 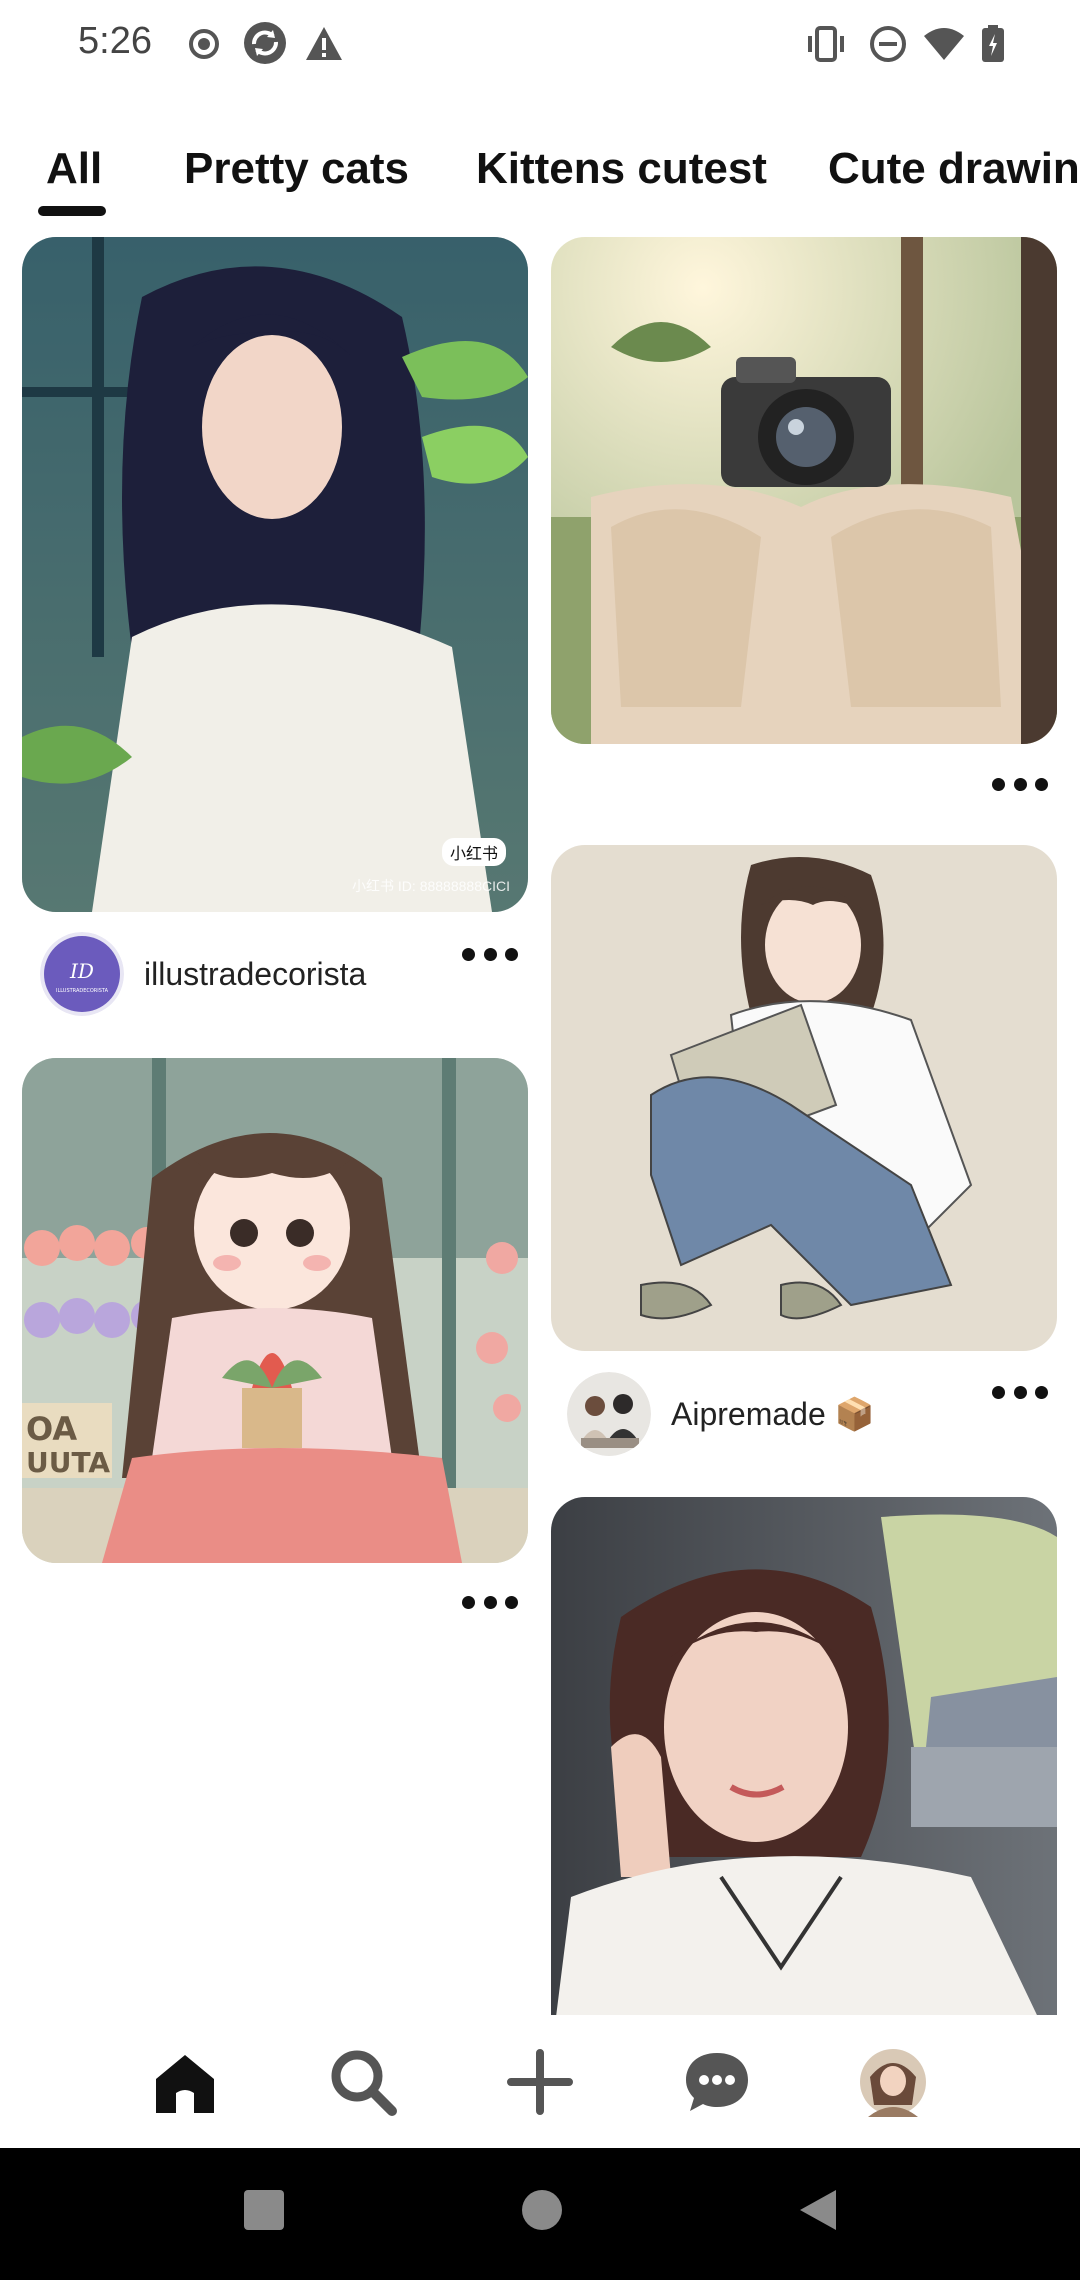 What do you see at coordinates (818, 2212) in the screenshot?
I see `back-button-icon` at bounding box center [818, 2212].